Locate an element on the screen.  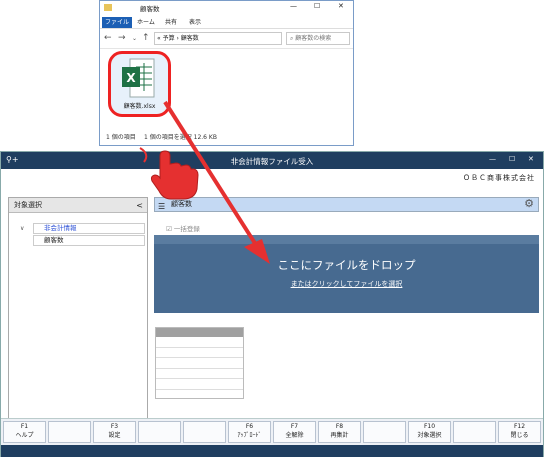
forward-icon: → is located at coordinates (122, 38).